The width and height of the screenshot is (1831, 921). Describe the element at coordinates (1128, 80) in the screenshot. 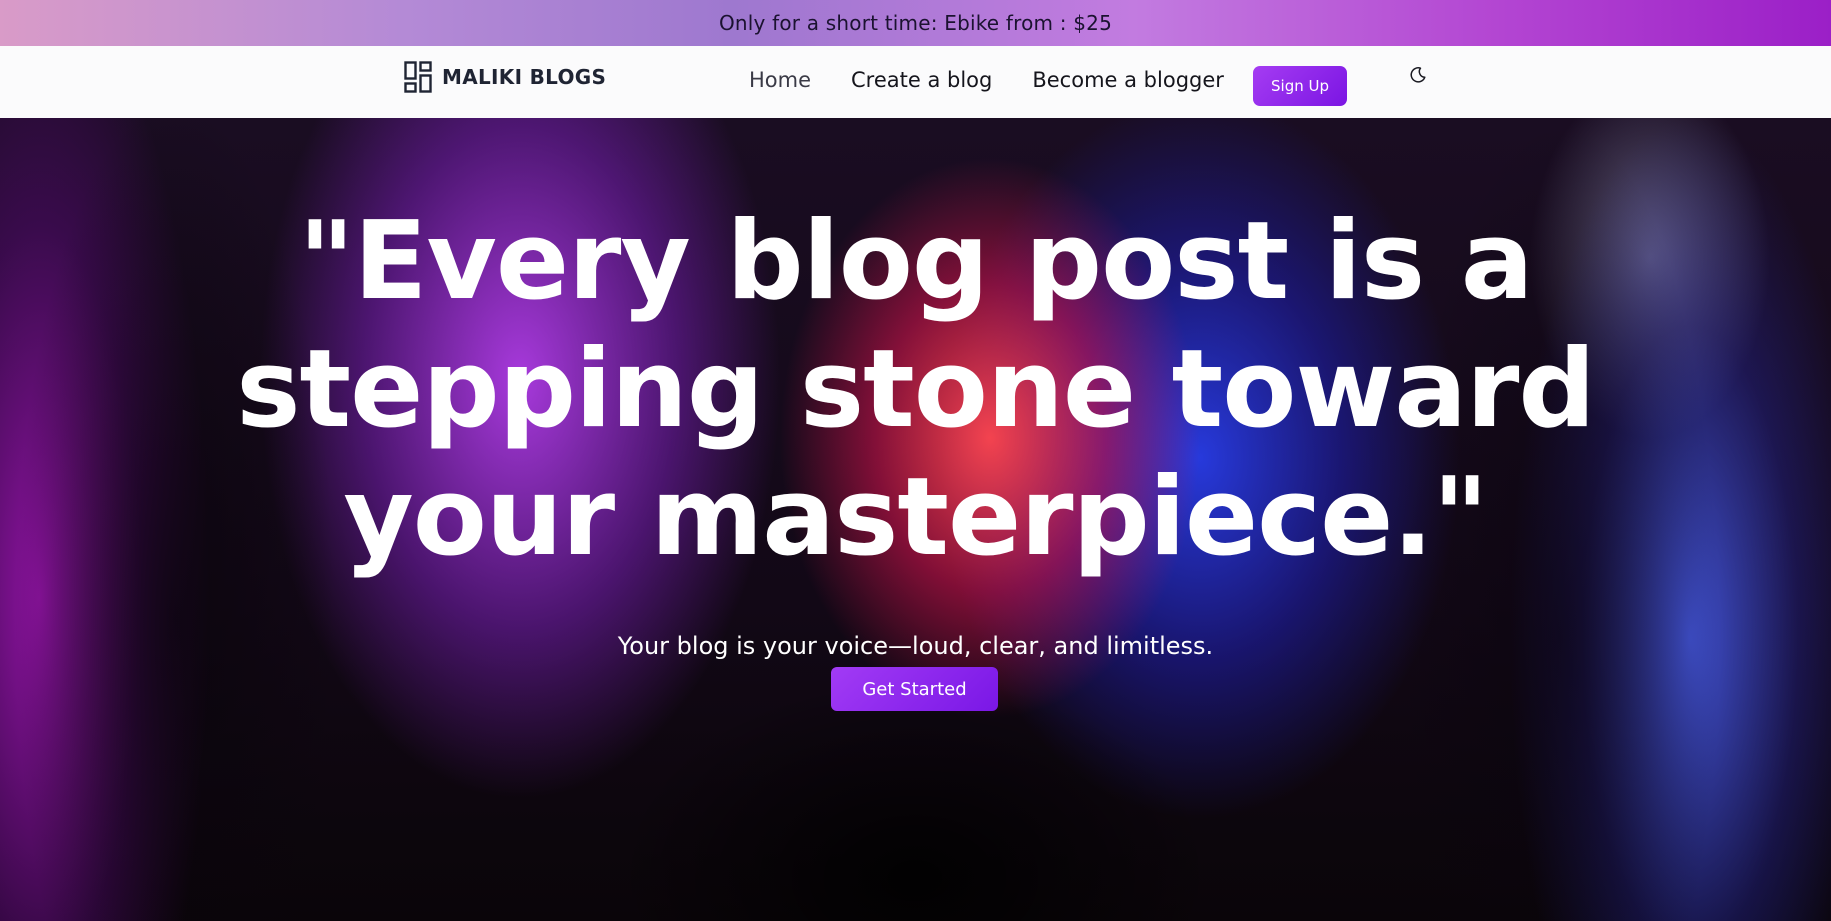

I see `nav-link-become-blogger: Become a blogger` at that location.